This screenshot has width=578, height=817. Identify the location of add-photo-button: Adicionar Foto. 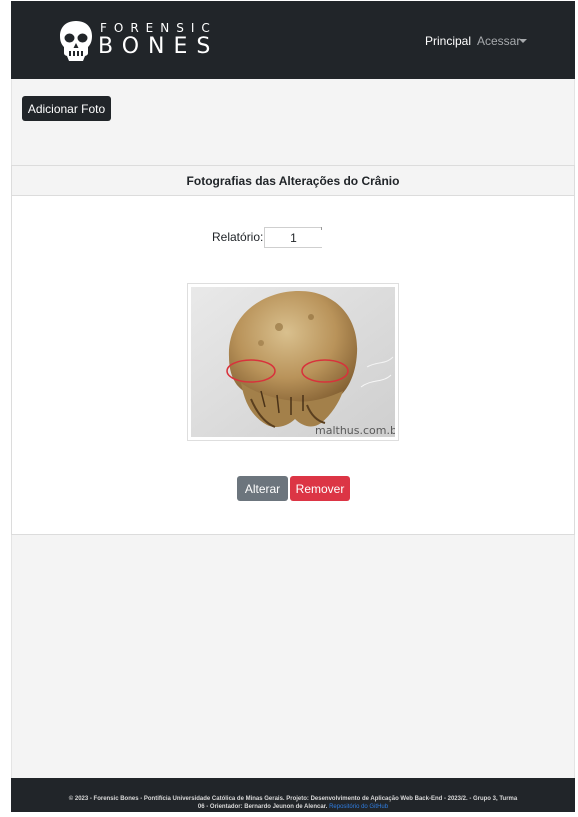
(66, 108).